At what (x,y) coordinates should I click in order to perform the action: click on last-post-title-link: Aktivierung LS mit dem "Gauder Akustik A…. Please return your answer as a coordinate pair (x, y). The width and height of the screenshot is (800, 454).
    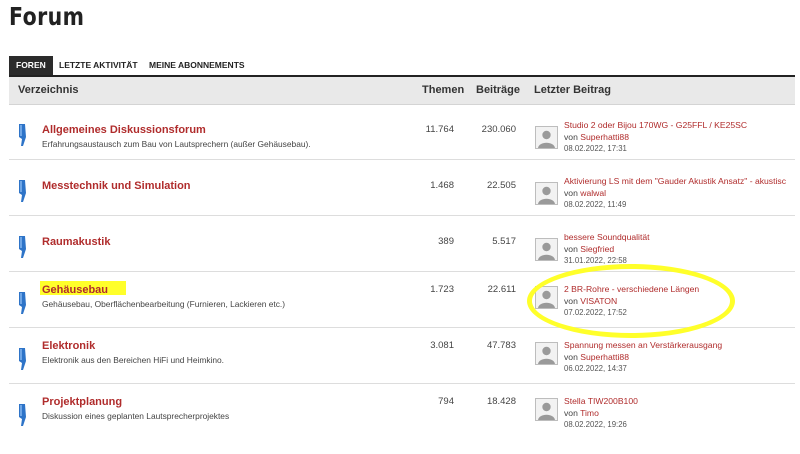
    Looking at the image, I should click on (675, 181).